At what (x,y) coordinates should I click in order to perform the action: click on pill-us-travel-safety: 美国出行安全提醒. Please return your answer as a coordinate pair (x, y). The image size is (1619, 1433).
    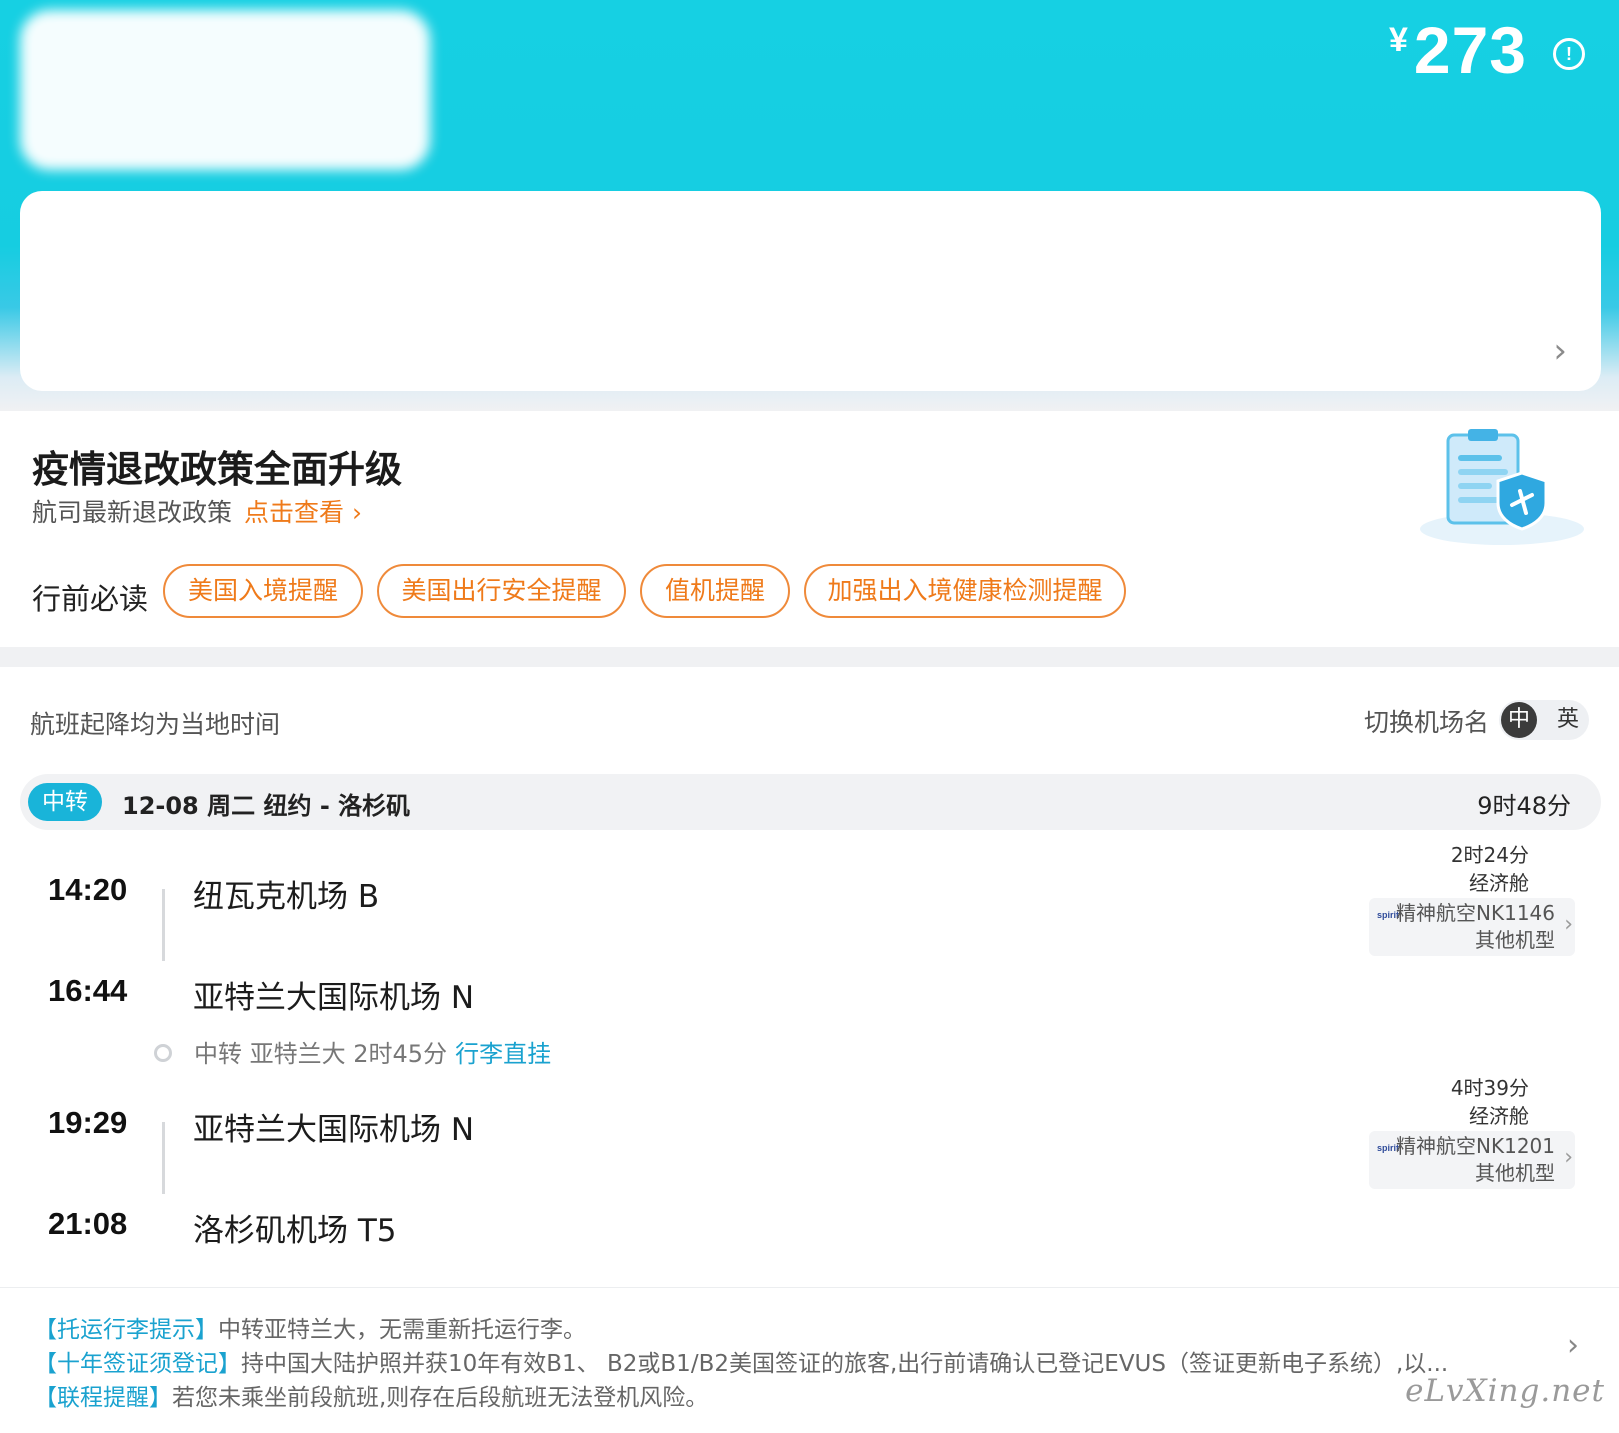
    Looking at the image, I should click on (501, 591).